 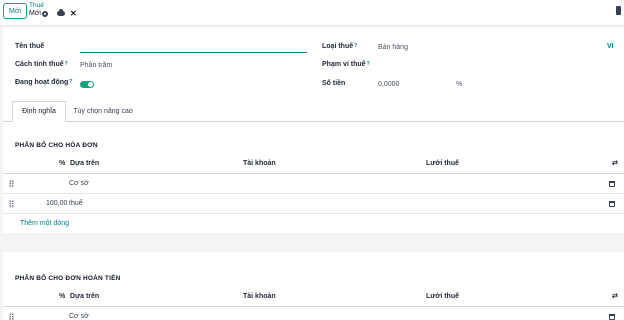 What do you see at coordinates (39, 111) in the screenshot?
I see `tab-definition: Định nghĩa` at bounding box center [39, 111].